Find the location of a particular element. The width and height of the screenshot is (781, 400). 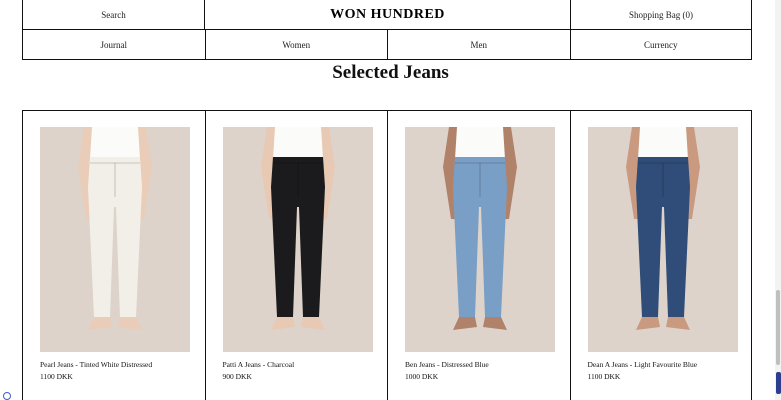

product-name: Dean A Jeans - Light Favourite Blue is located at coordinates (643, 364).